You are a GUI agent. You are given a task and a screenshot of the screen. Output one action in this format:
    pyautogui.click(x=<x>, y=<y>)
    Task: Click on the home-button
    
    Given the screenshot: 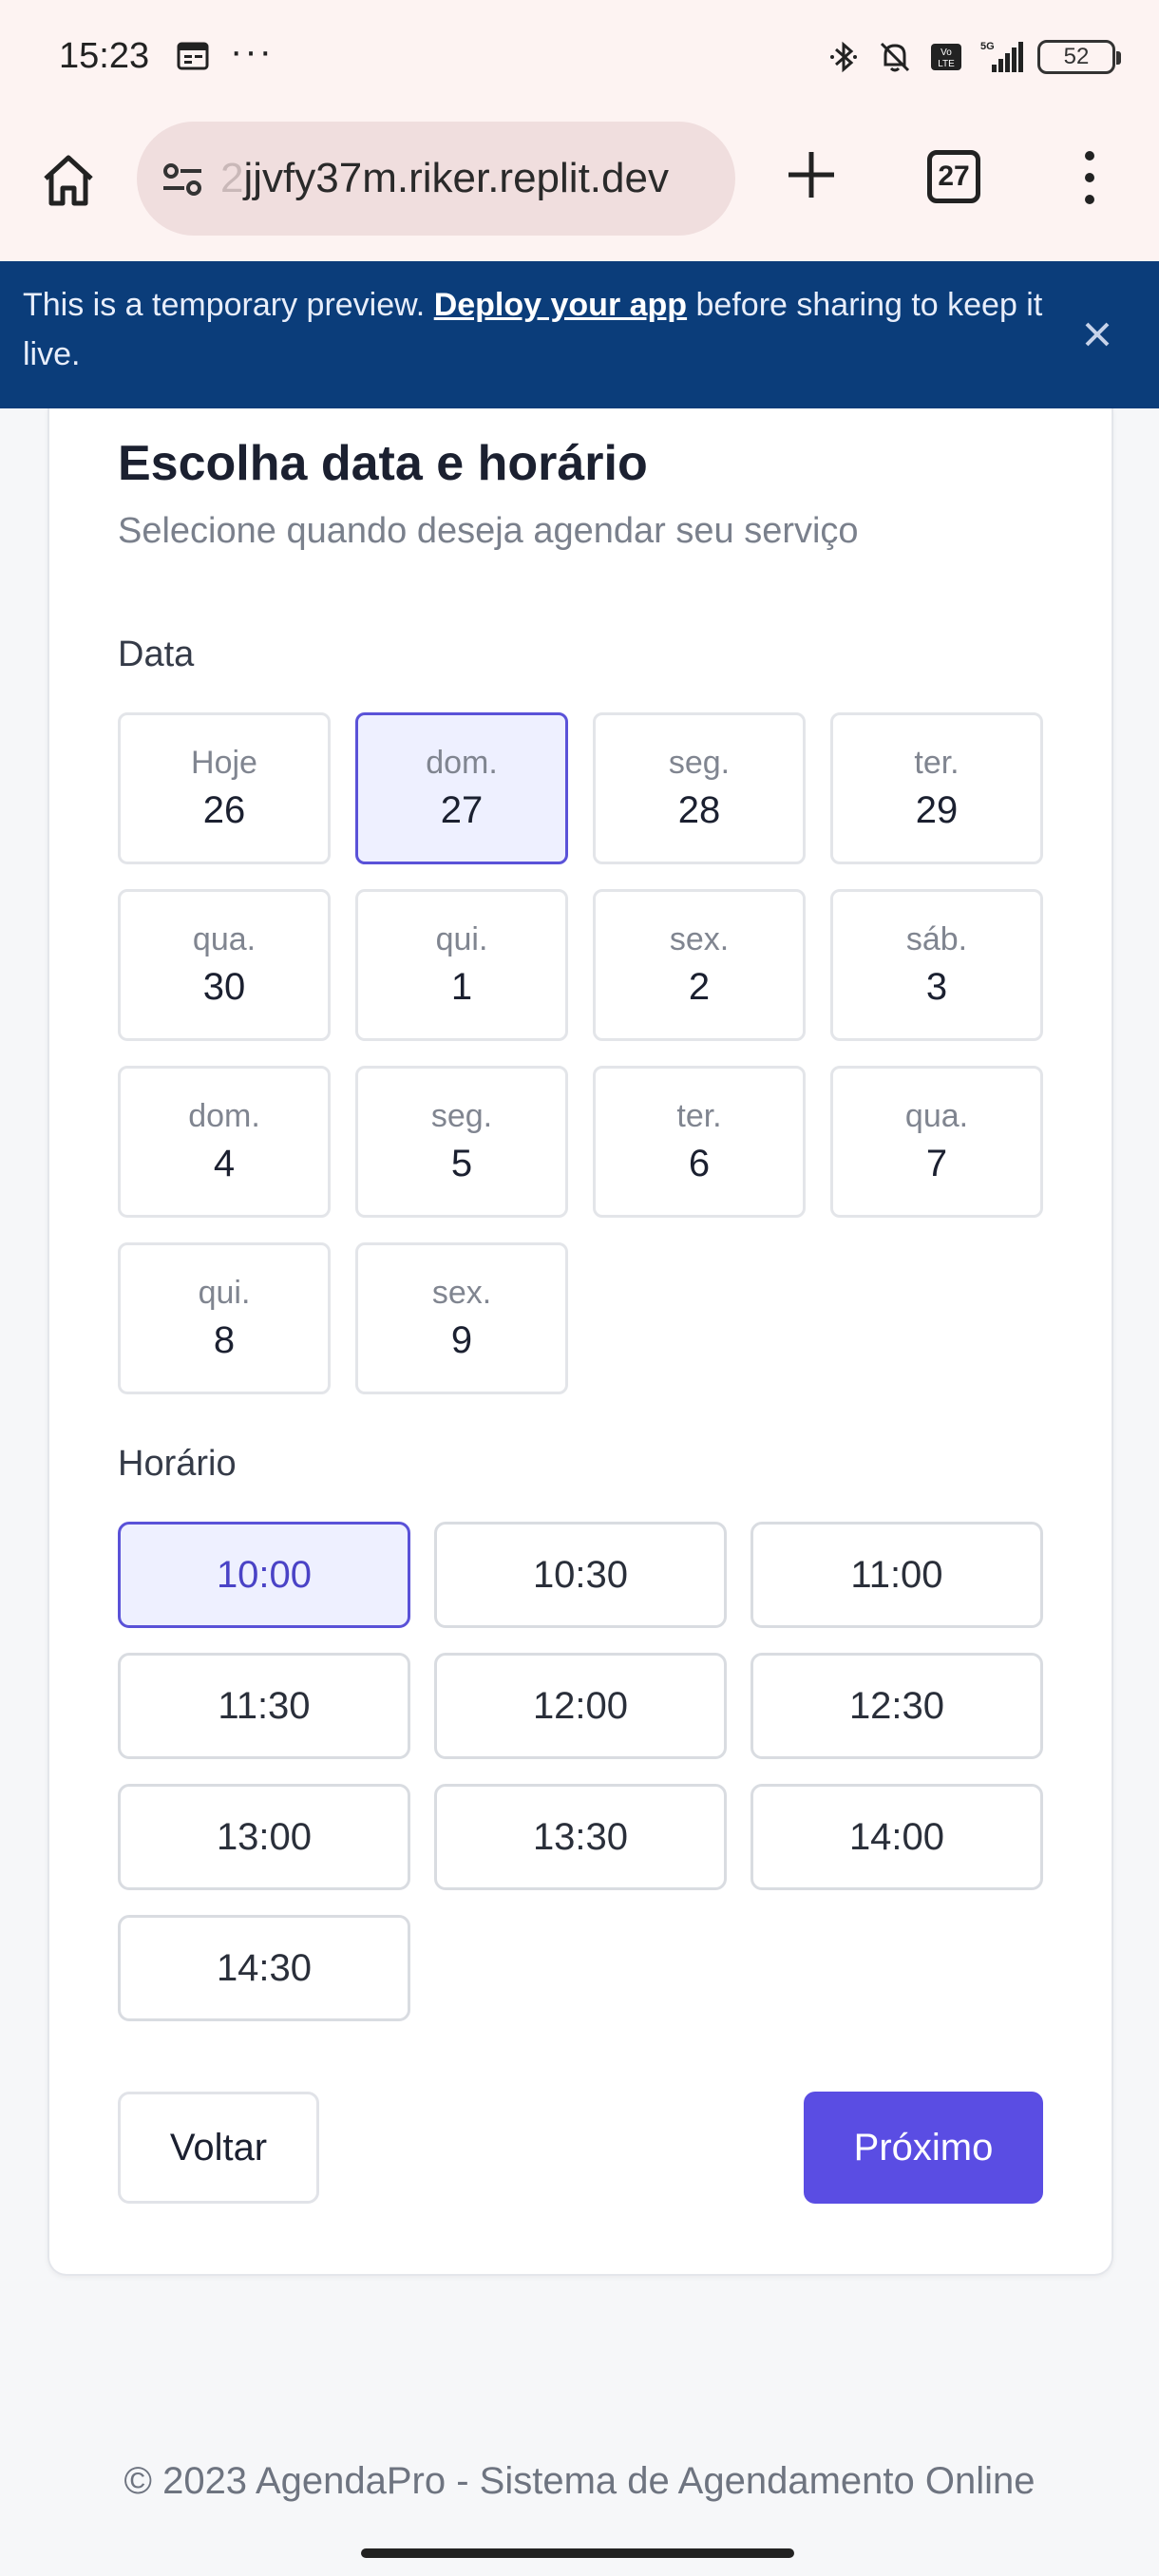 What is the action you would take?
    pyautogui.click(x=68, y=180)
    